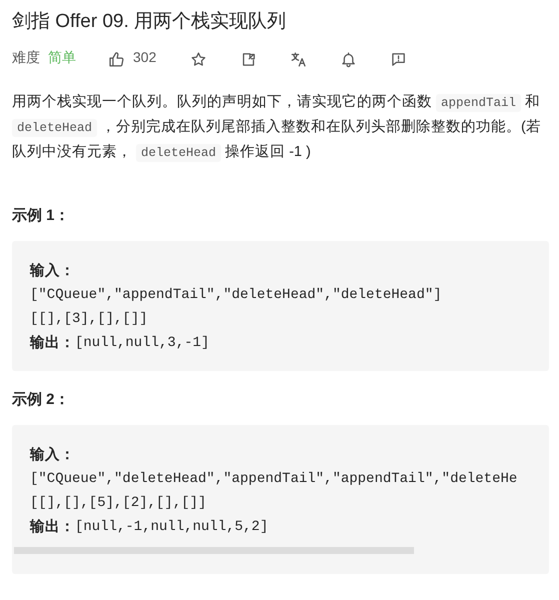  I want to click on input-line: [[],[3],[],[]], so click(89, 319).